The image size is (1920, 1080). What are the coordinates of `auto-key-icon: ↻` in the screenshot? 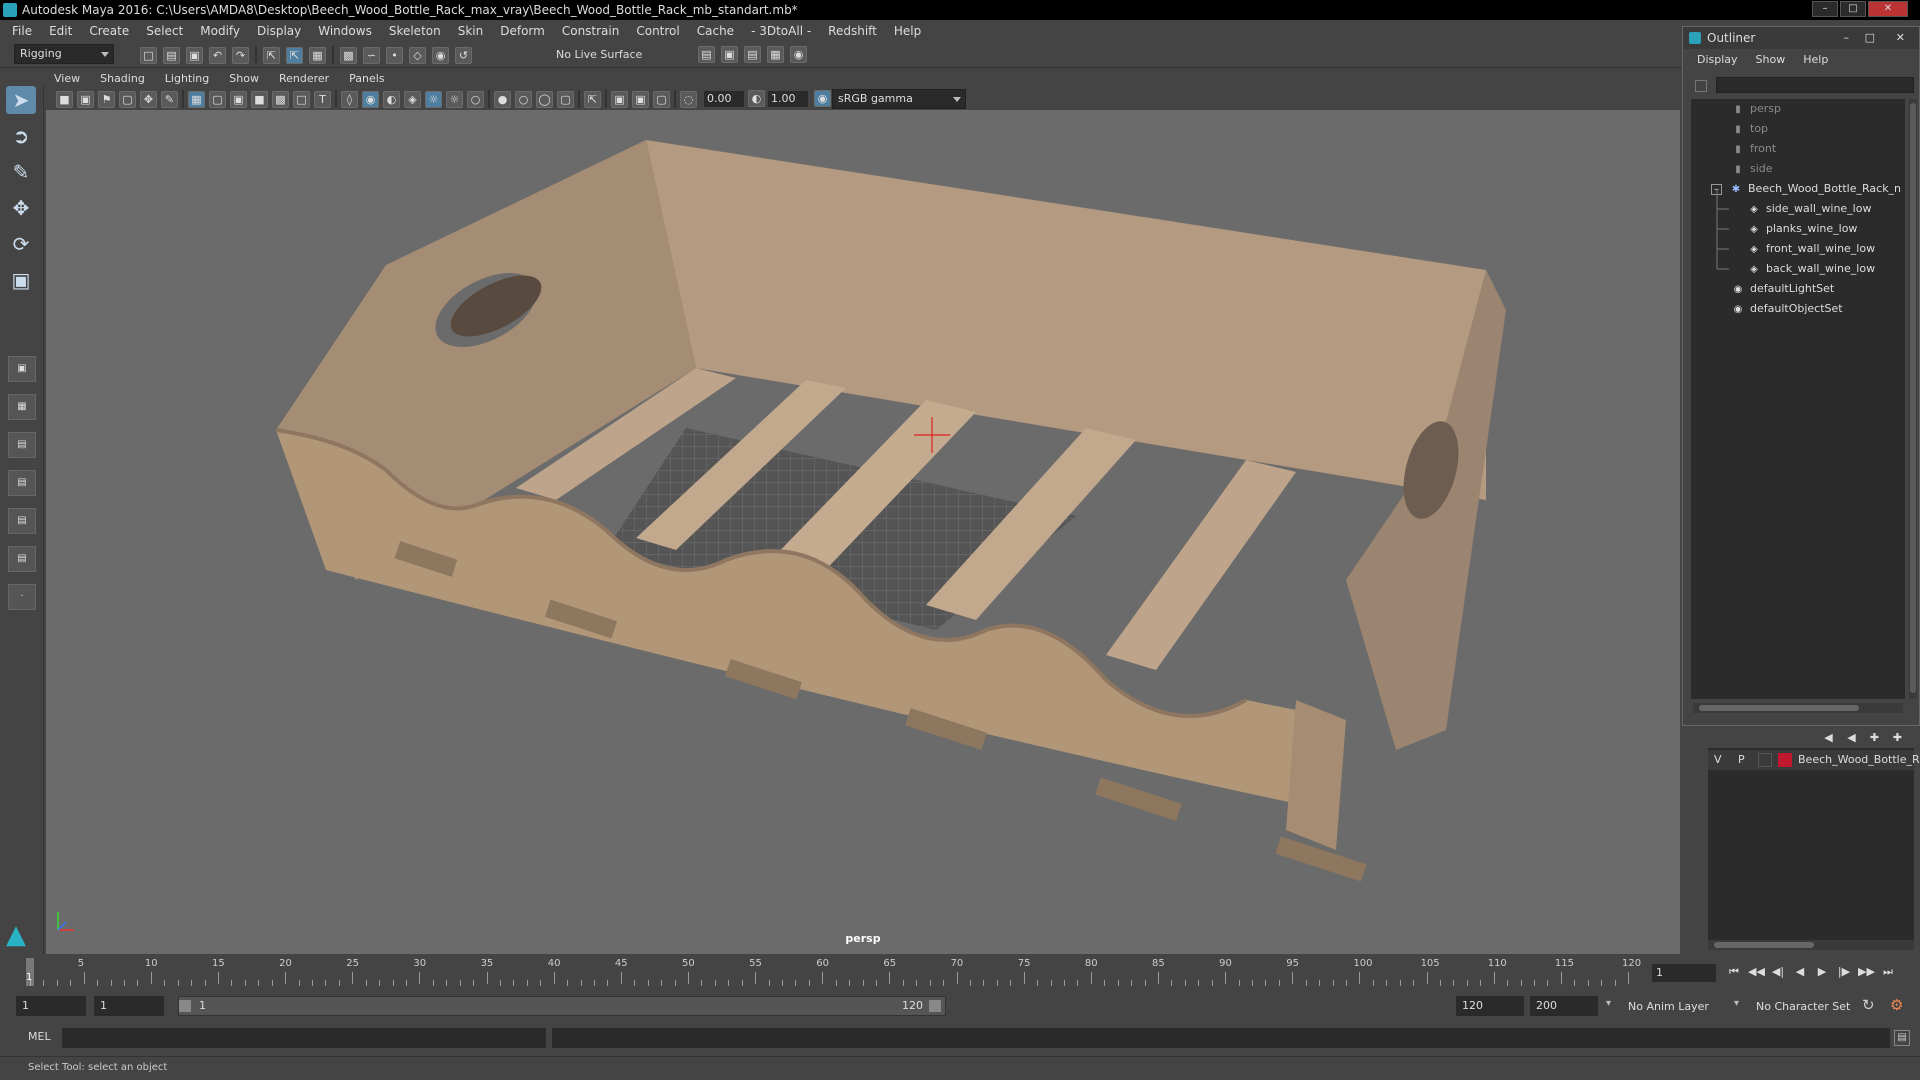 It's located at (1868, 1005).